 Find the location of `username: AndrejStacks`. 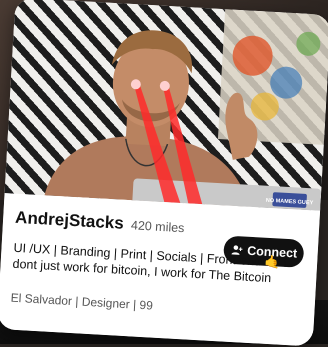

username: AndrejStacks is located at coordinates (69, 220).